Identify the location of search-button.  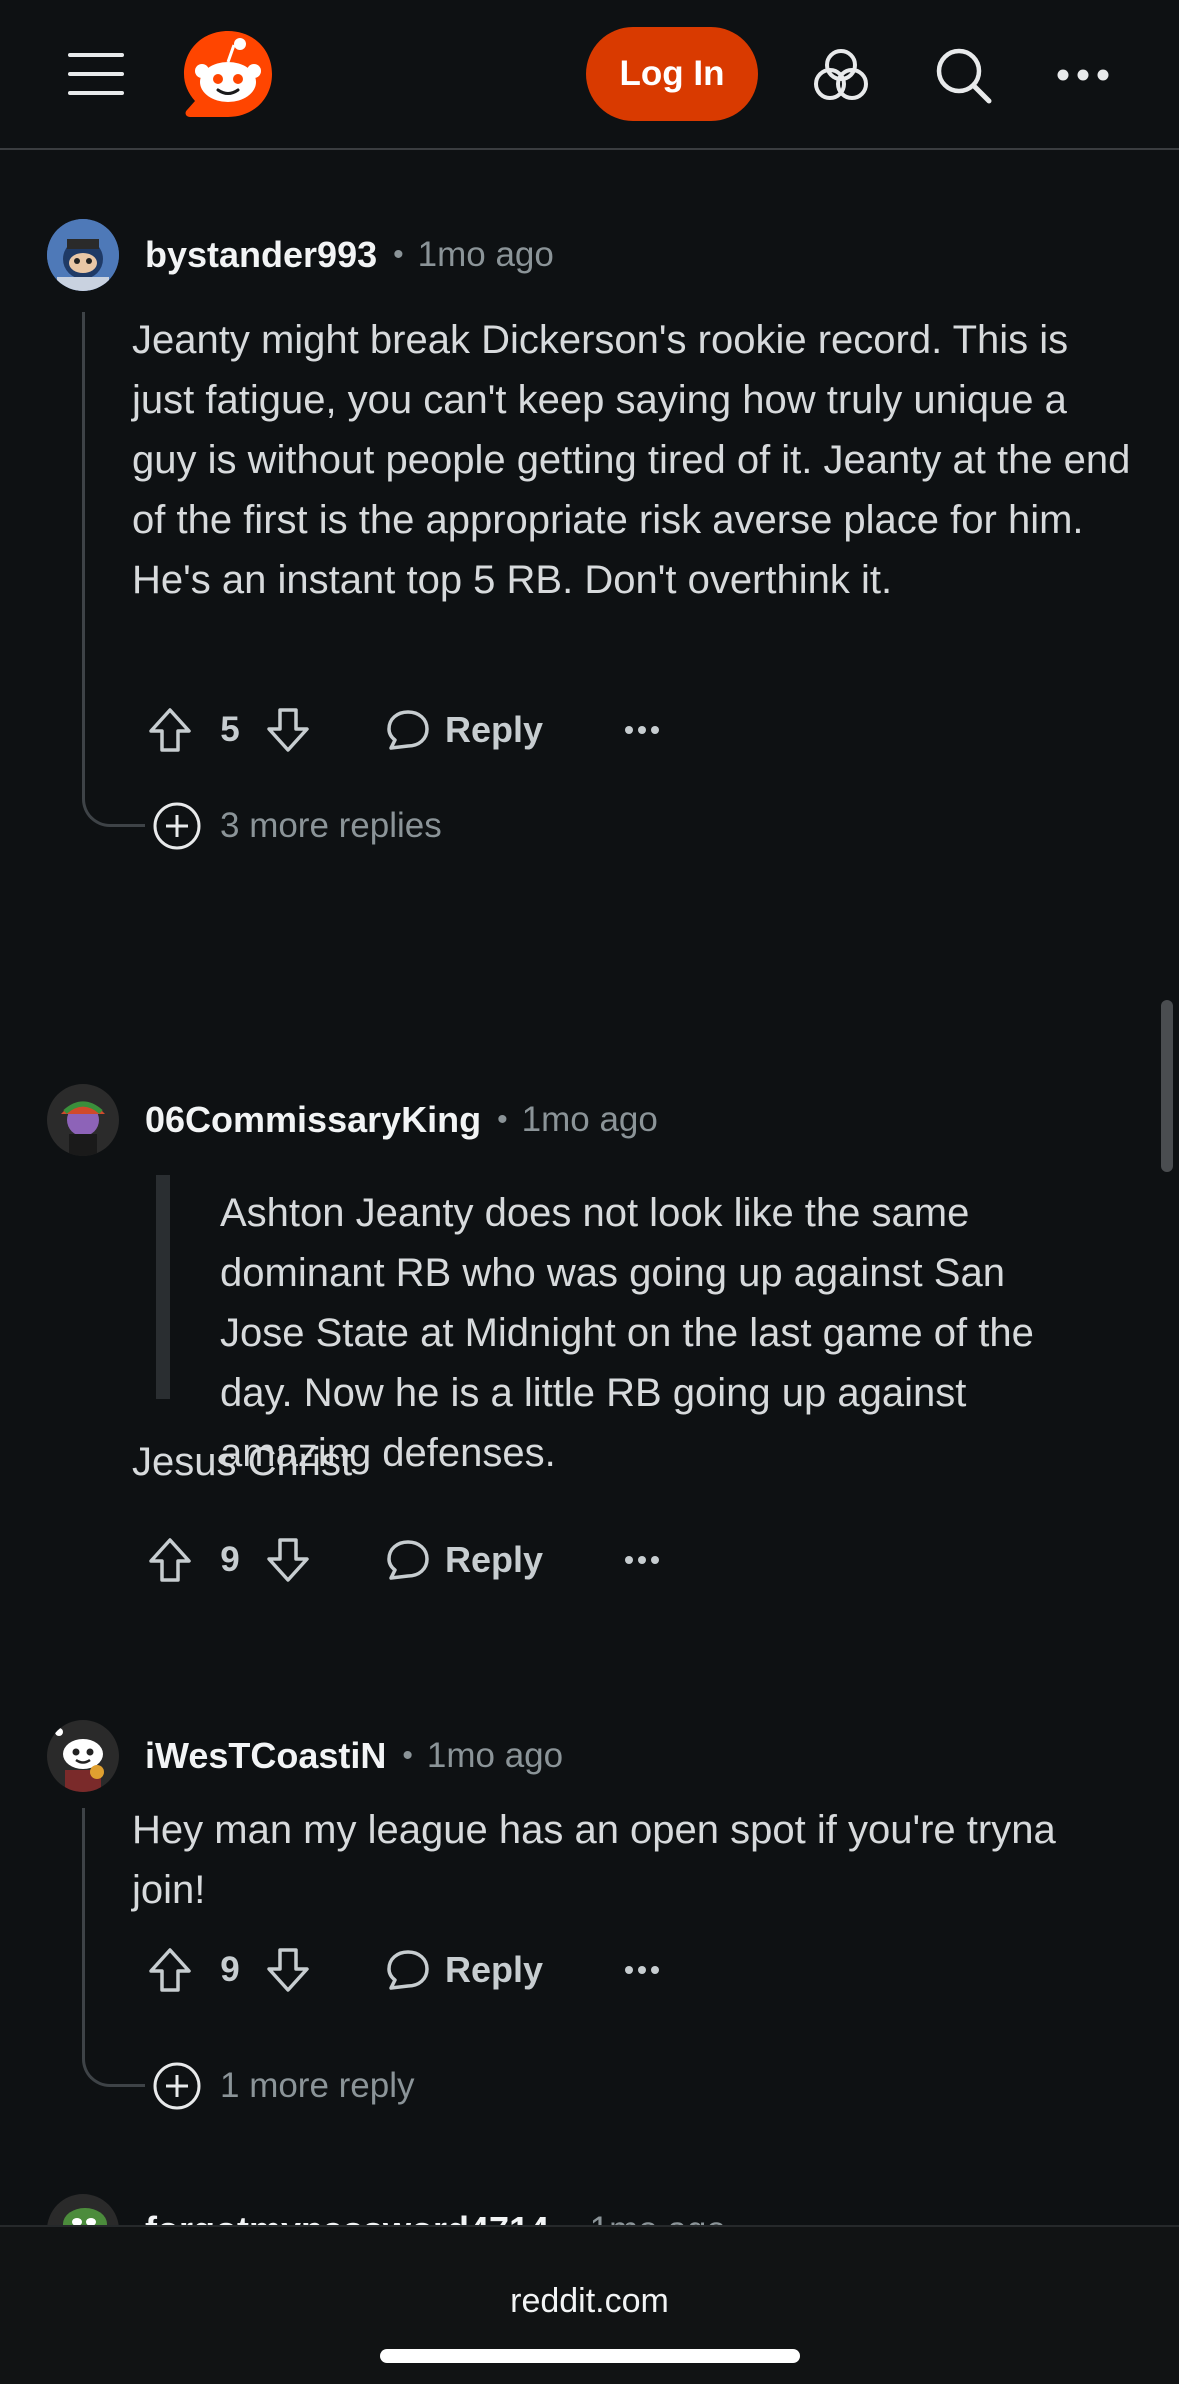
(963, 75).